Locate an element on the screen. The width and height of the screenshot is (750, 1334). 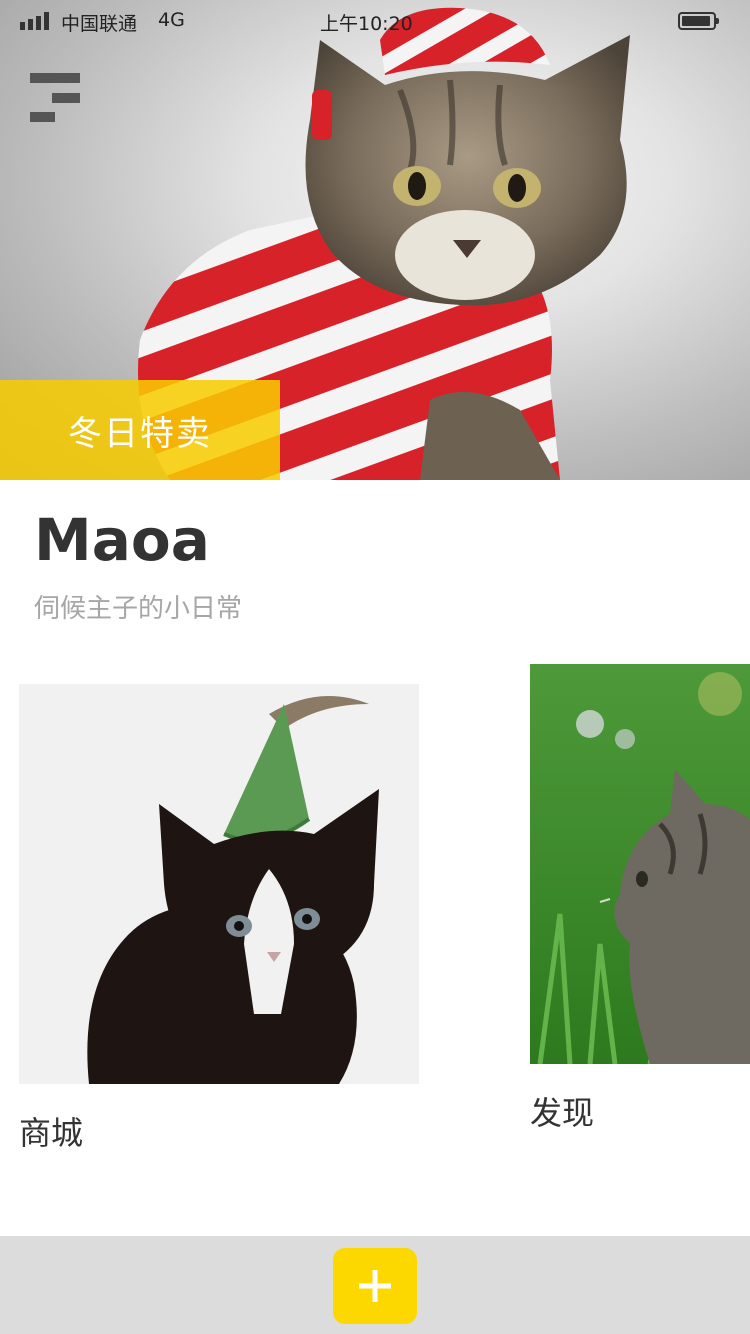
bottom-bar is located at coordinates (375, 1285).